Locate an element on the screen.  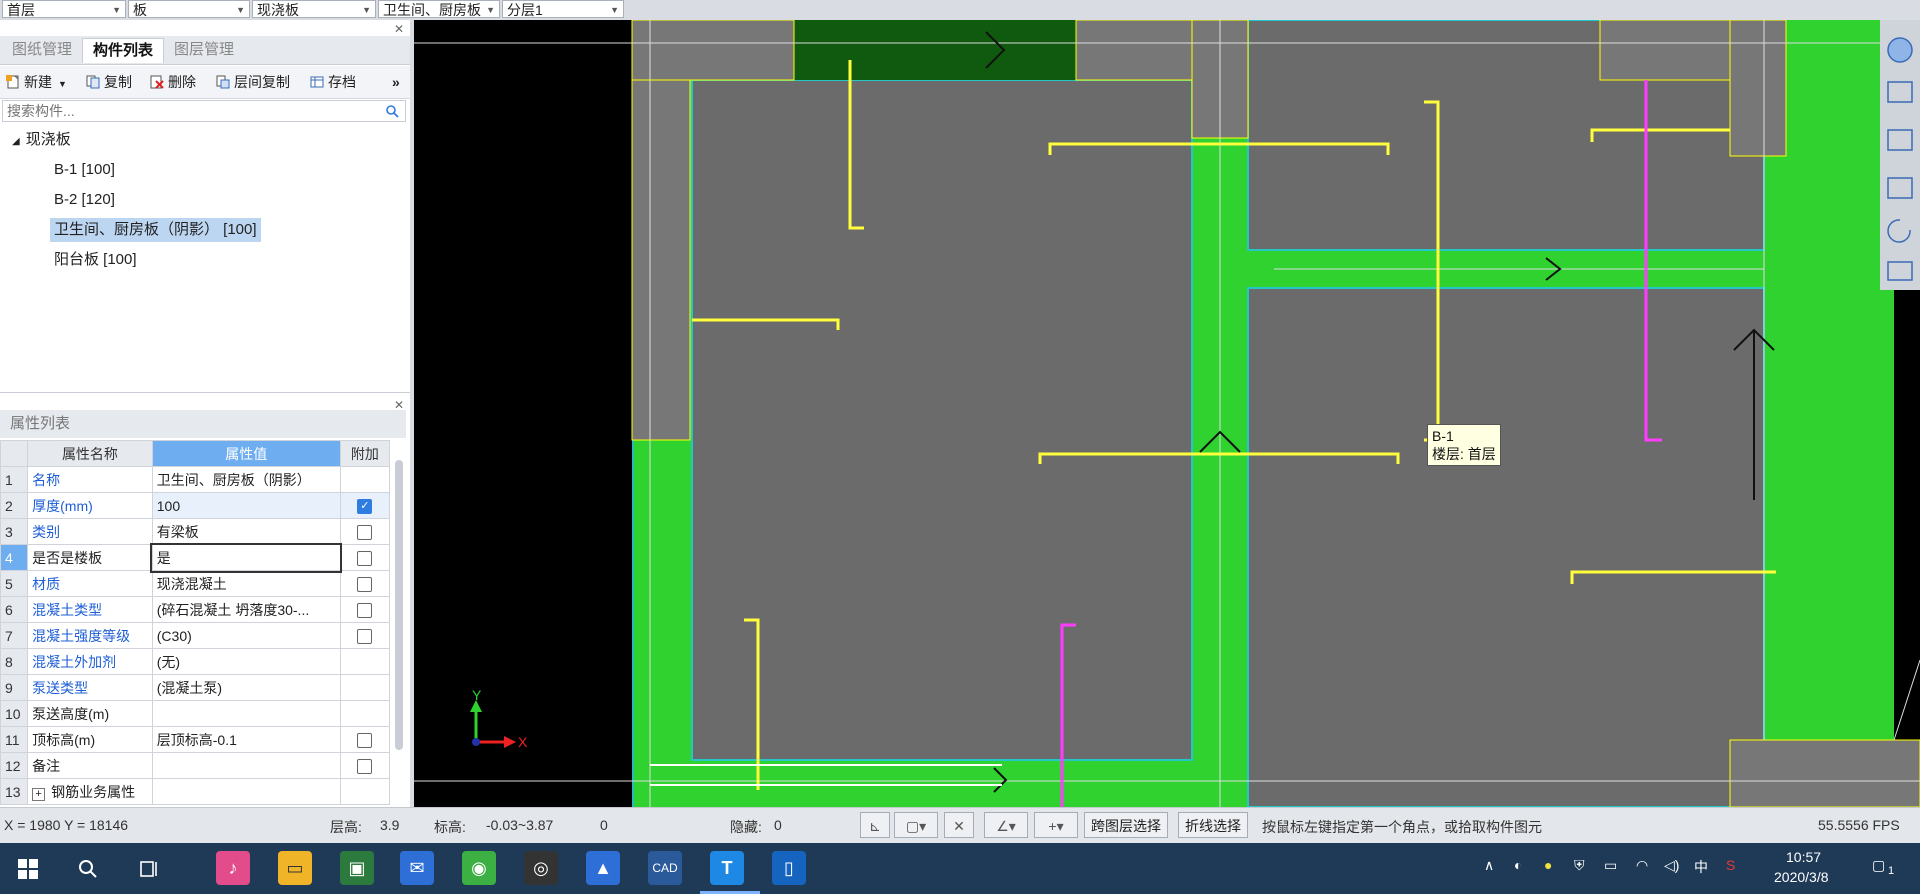
copy-button: 复制 is located at coordinates (109, 82).